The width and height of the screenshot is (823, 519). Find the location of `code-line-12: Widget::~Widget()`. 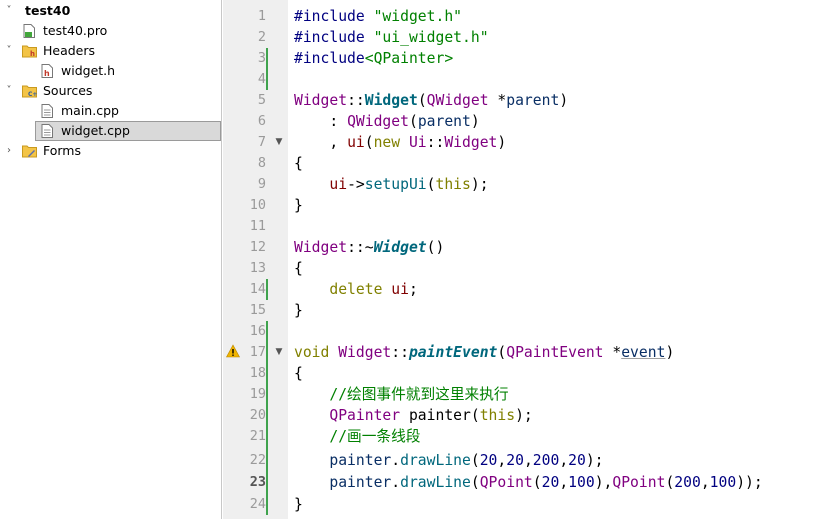

code-line-12: Widget::~Widget() is located at coordinates (369, 247).